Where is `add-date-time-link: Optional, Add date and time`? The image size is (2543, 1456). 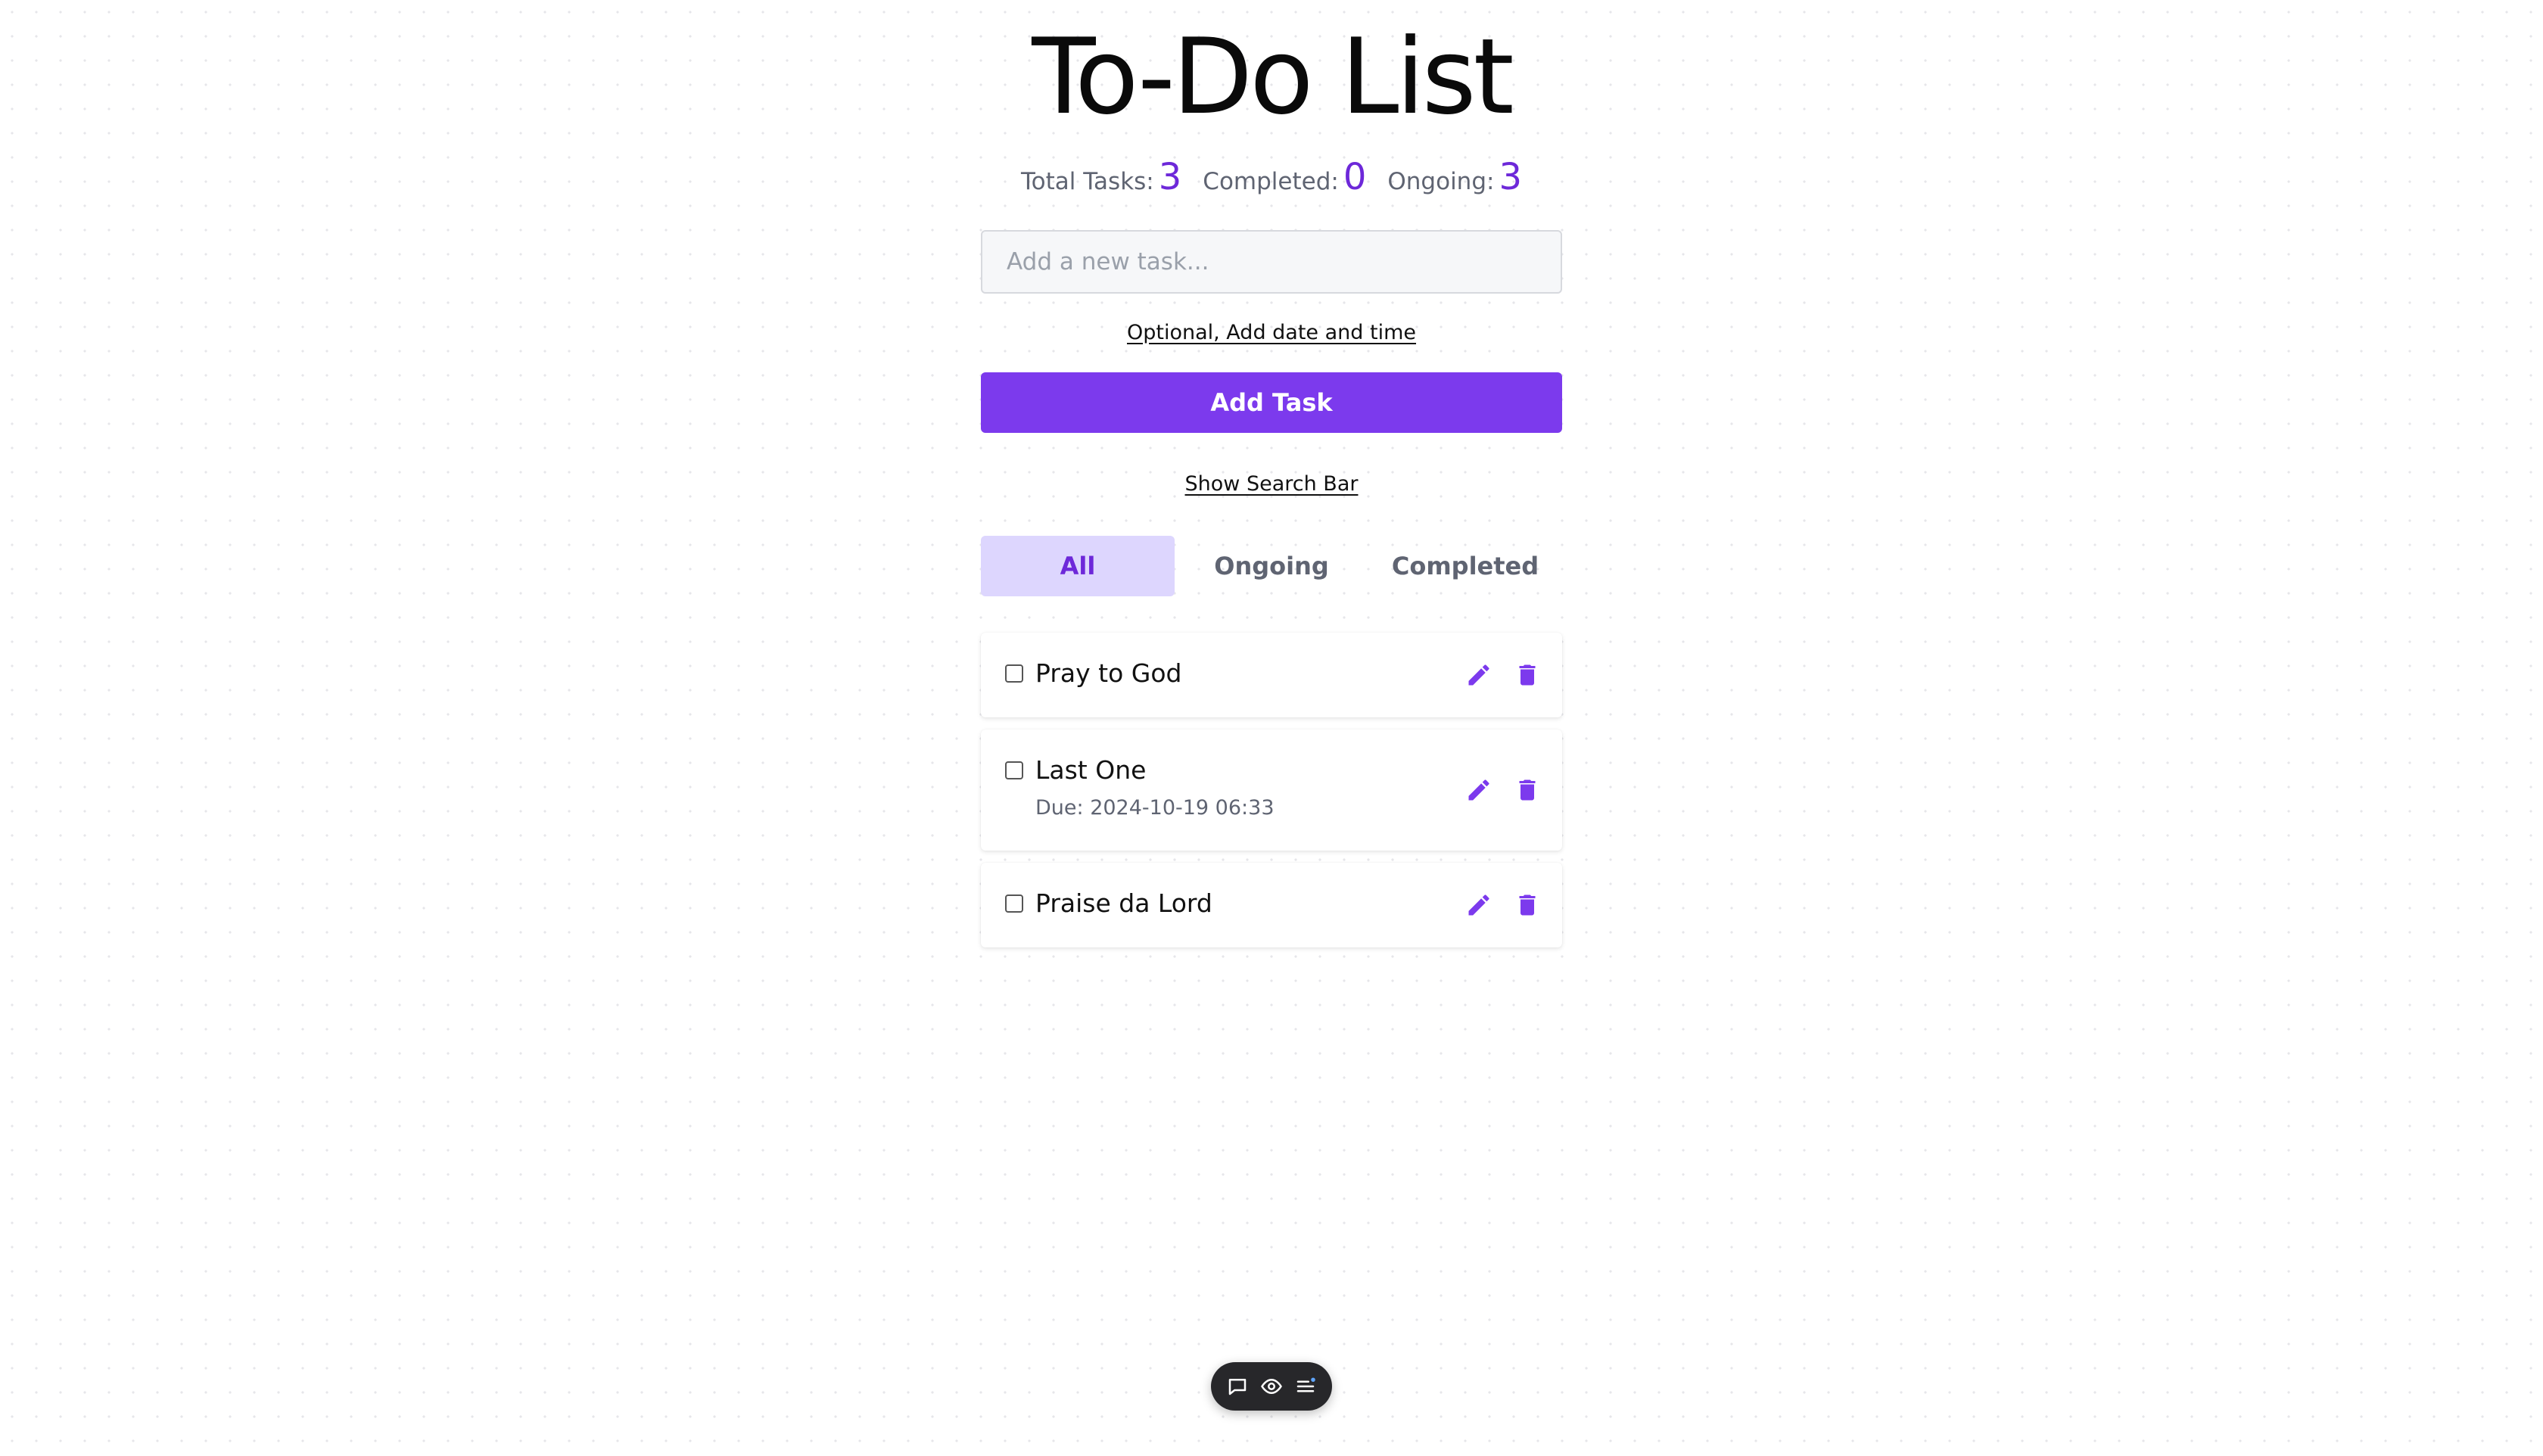
add-date-time-link: Optional, Add date and time is located at coordinates (1271, 332).